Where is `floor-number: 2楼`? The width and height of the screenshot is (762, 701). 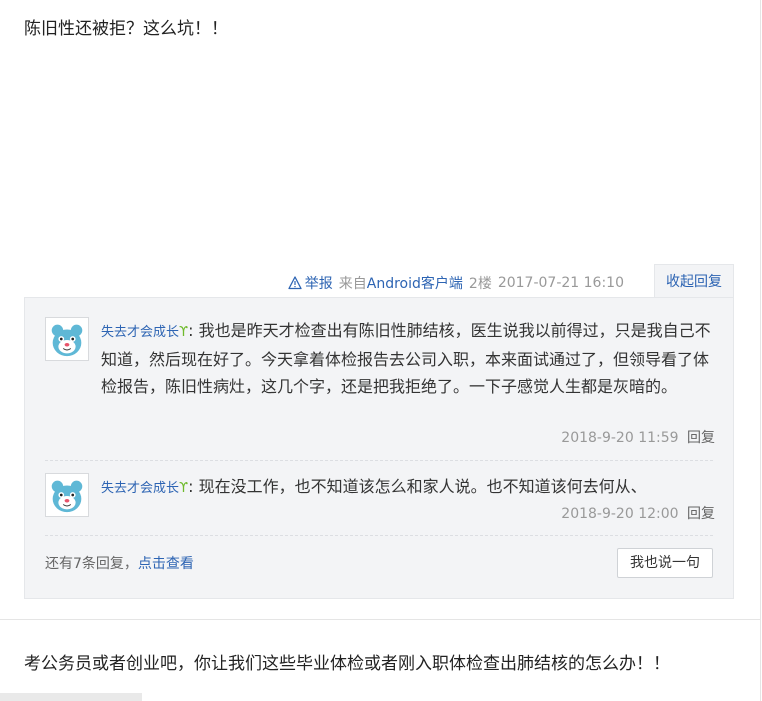
floor-number: 2楼 is located at coordinates (480, 284).